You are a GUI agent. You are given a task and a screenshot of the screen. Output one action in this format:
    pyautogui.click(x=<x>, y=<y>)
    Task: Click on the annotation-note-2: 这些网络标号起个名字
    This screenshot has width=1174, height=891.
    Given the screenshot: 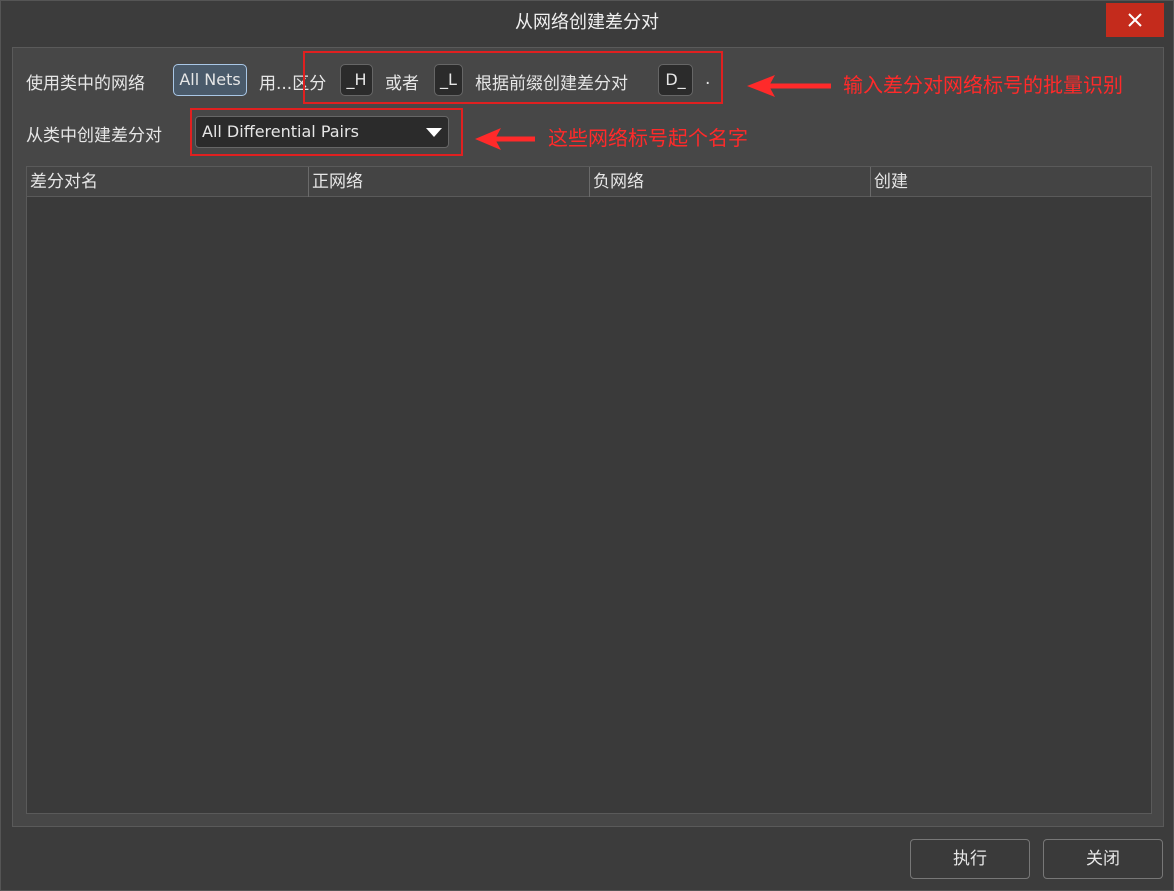 What is the action you would take?
    pyautogui.click(x=648, y=138)
    